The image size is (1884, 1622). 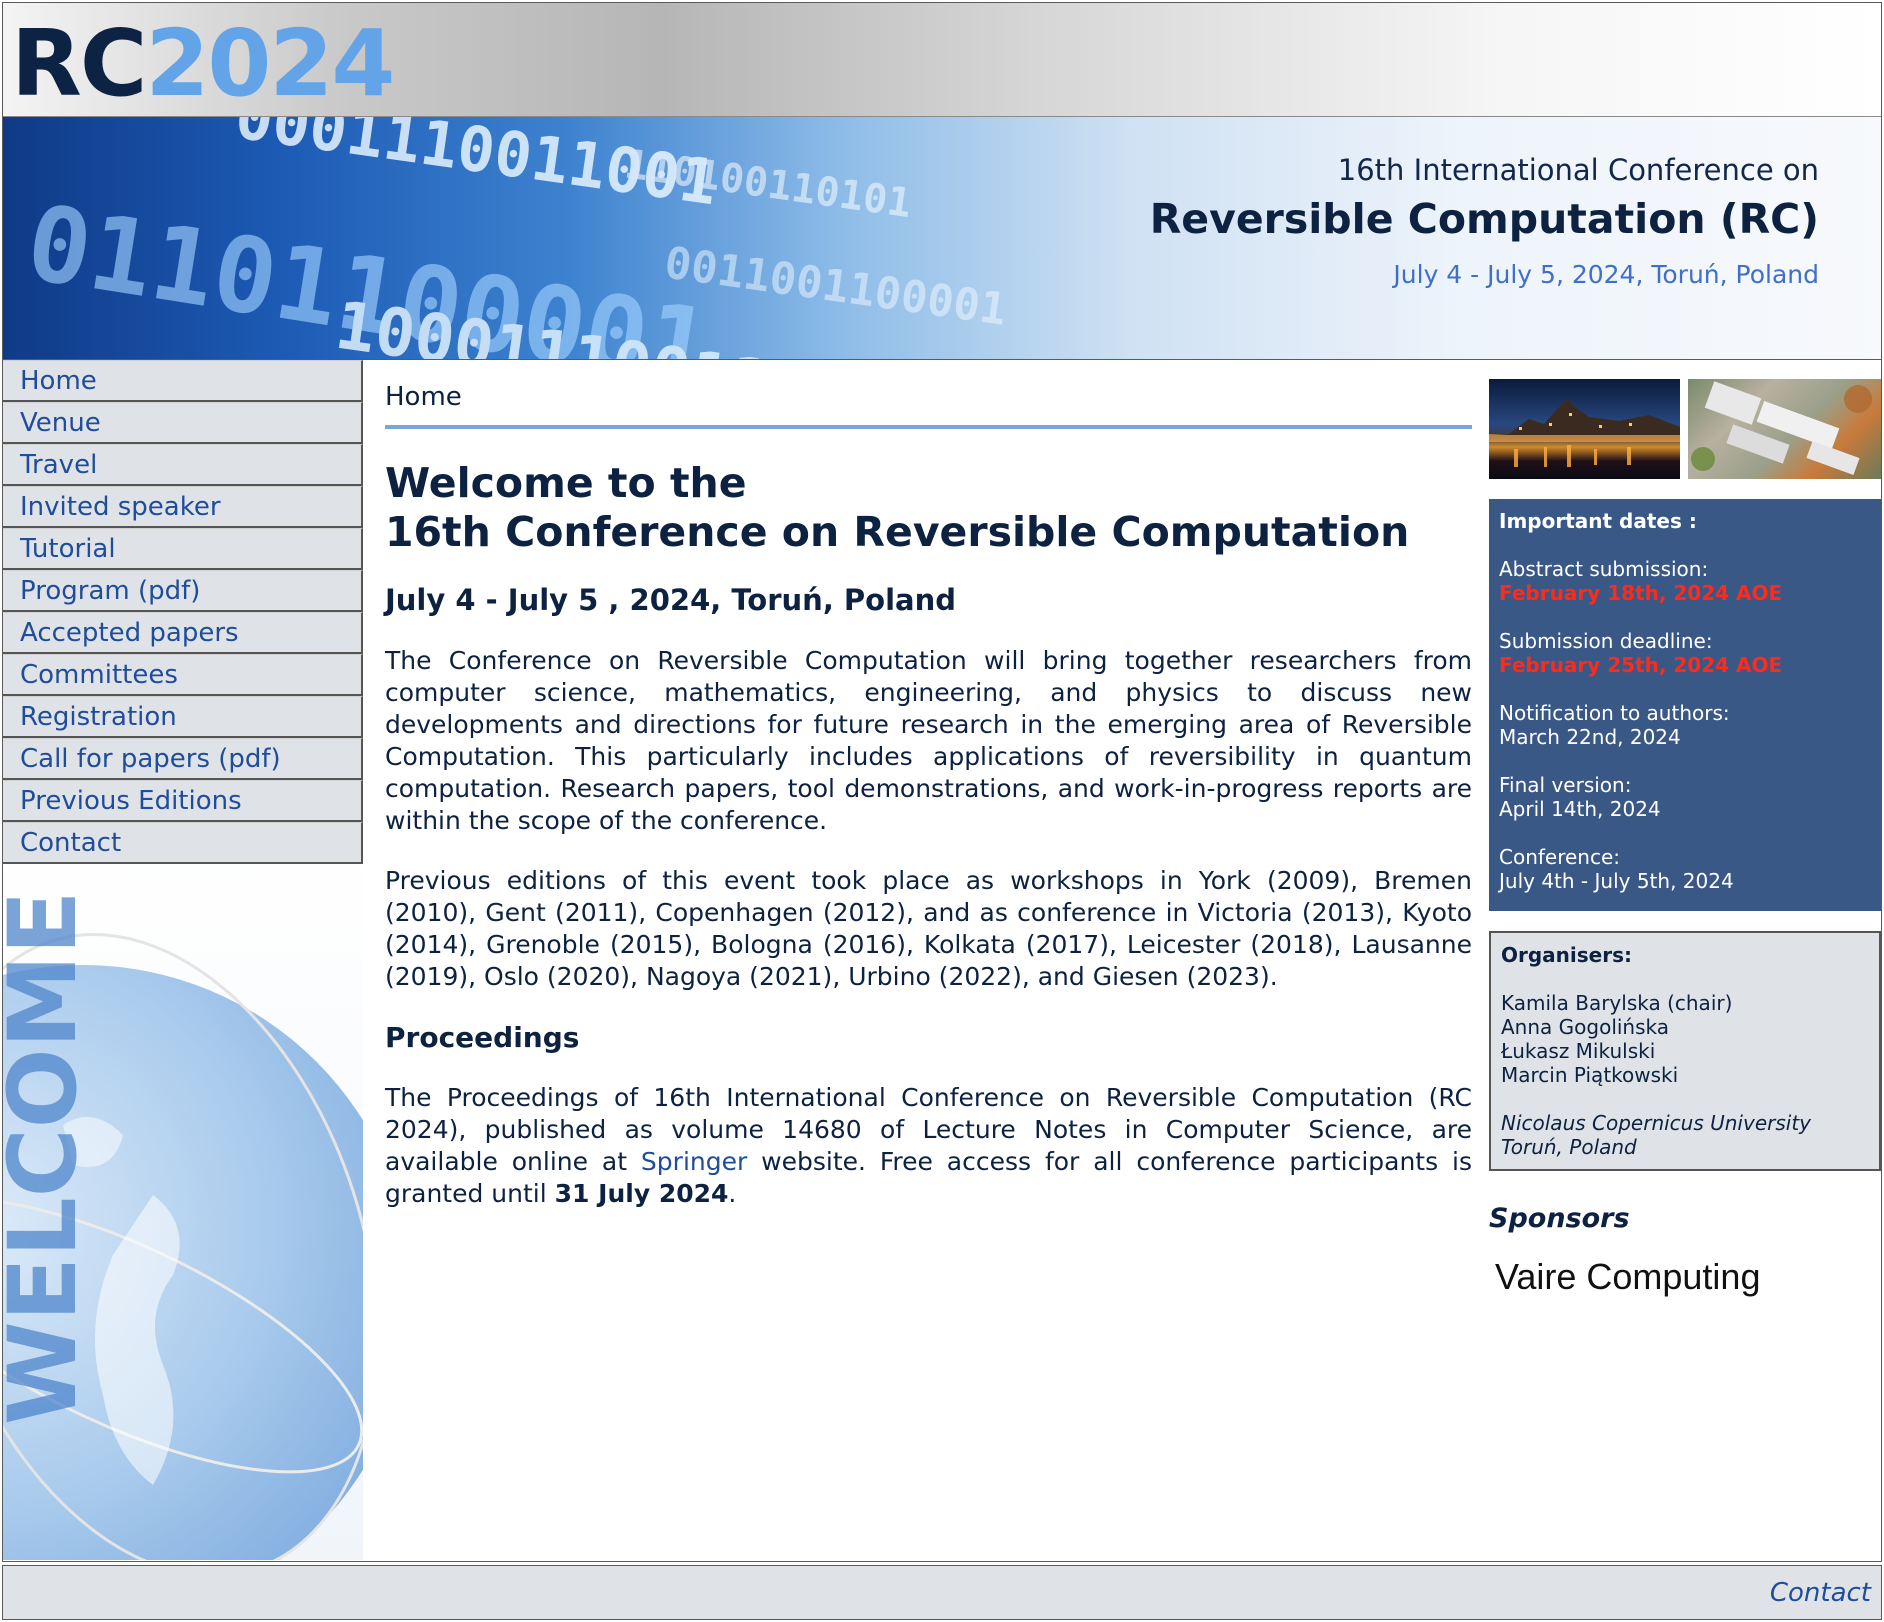 I want to click on welcome-globe-graphic: WELCOME, so click(x=183, y=1225).